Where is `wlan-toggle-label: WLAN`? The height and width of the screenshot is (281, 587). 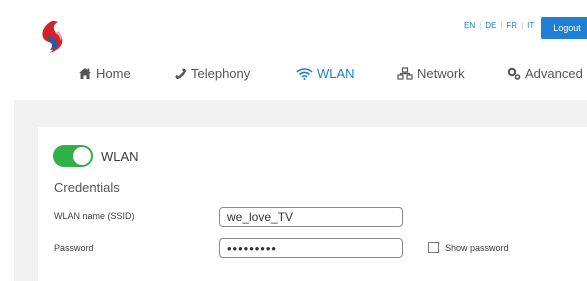 wlan-toggle-label: WLAN is located at coordinates (120, 156).